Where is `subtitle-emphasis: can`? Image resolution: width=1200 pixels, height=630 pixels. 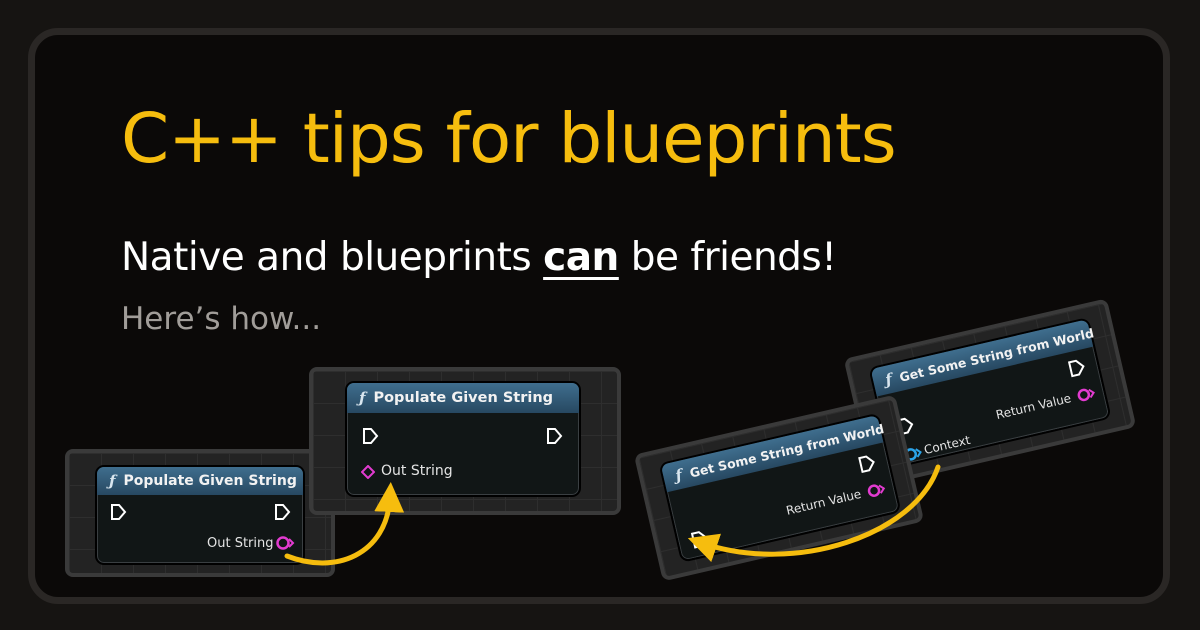 subtitle-emphasis: can is located at coordinates (581, 257).